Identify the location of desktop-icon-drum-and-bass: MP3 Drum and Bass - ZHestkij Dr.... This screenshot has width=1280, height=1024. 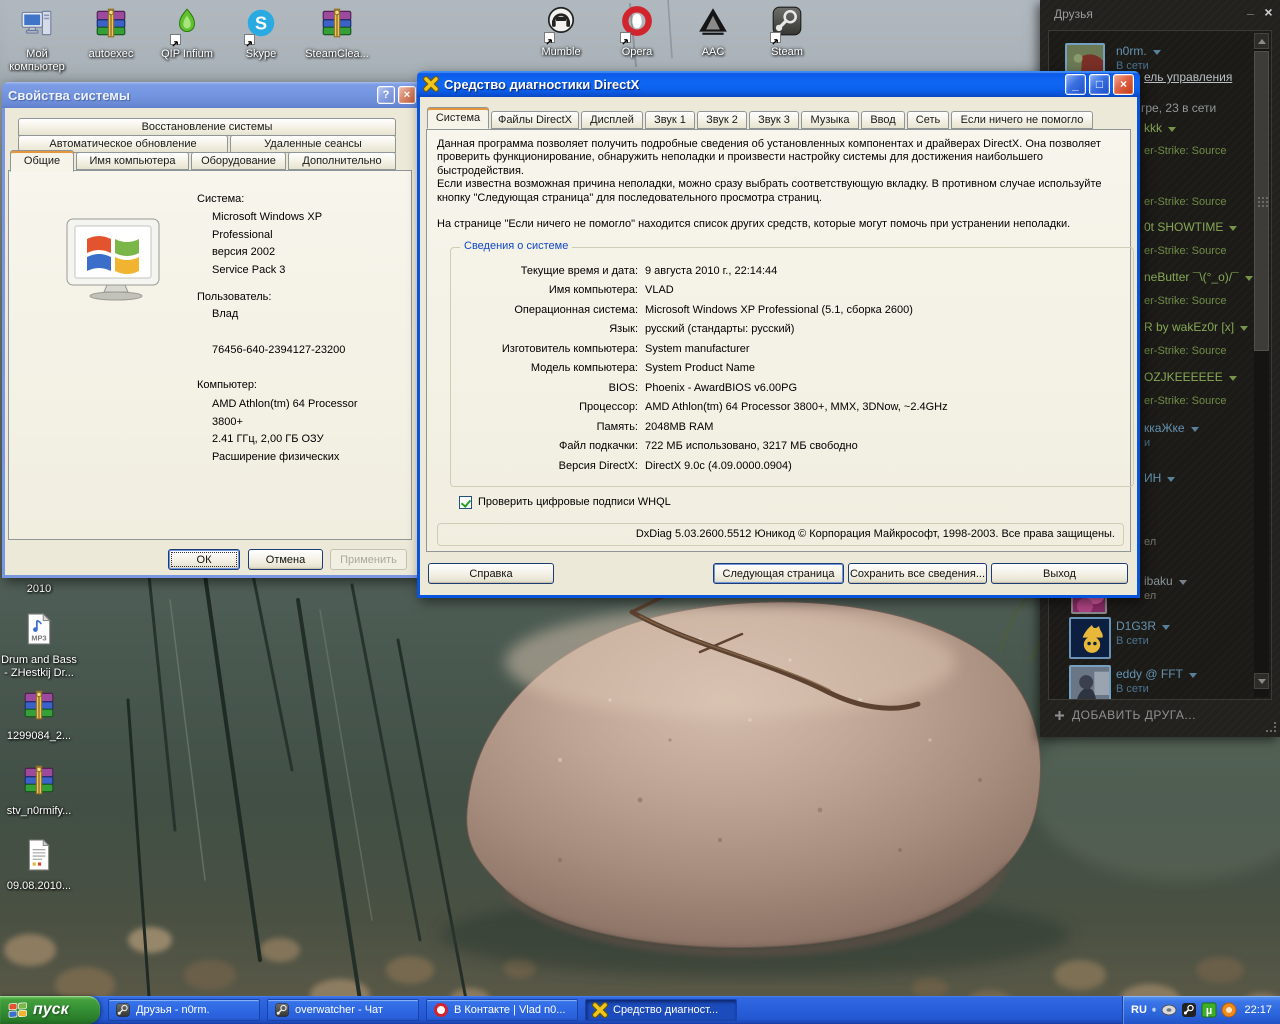
(39, 646).